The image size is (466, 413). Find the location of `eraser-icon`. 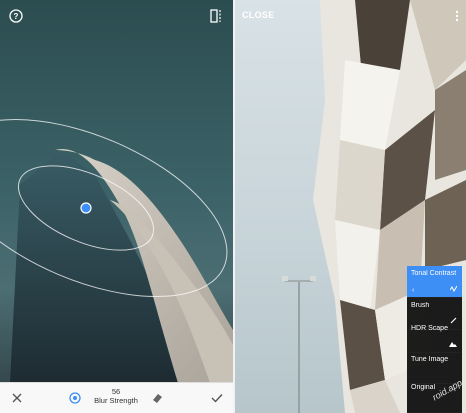

eraser-icon is located at coordinates (157, 398).